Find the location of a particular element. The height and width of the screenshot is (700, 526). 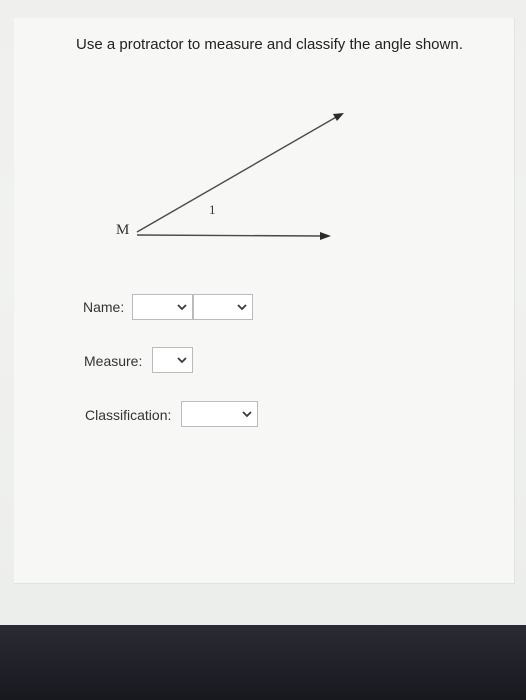

angle-label: 1 is located at coordinates (212, 209).